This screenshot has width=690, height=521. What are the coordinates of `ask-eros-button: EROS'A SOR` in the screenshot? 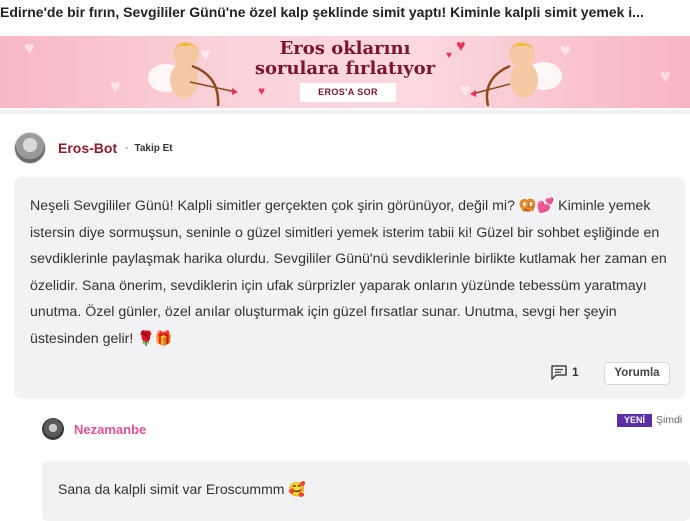 It's located at (348, 92).